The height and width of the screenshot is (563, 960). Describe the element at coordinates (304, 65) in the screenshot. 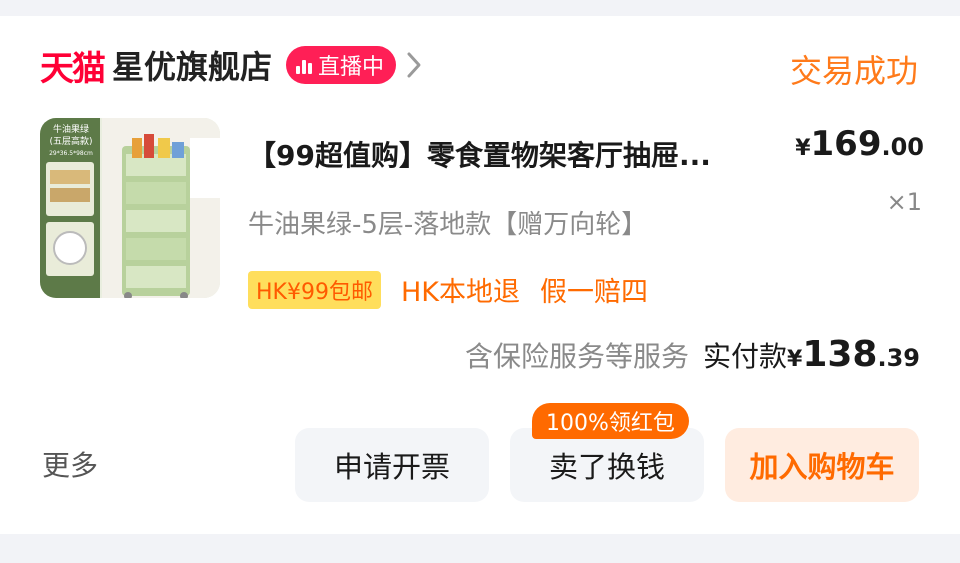

I see `live-bars-icon` at that location.